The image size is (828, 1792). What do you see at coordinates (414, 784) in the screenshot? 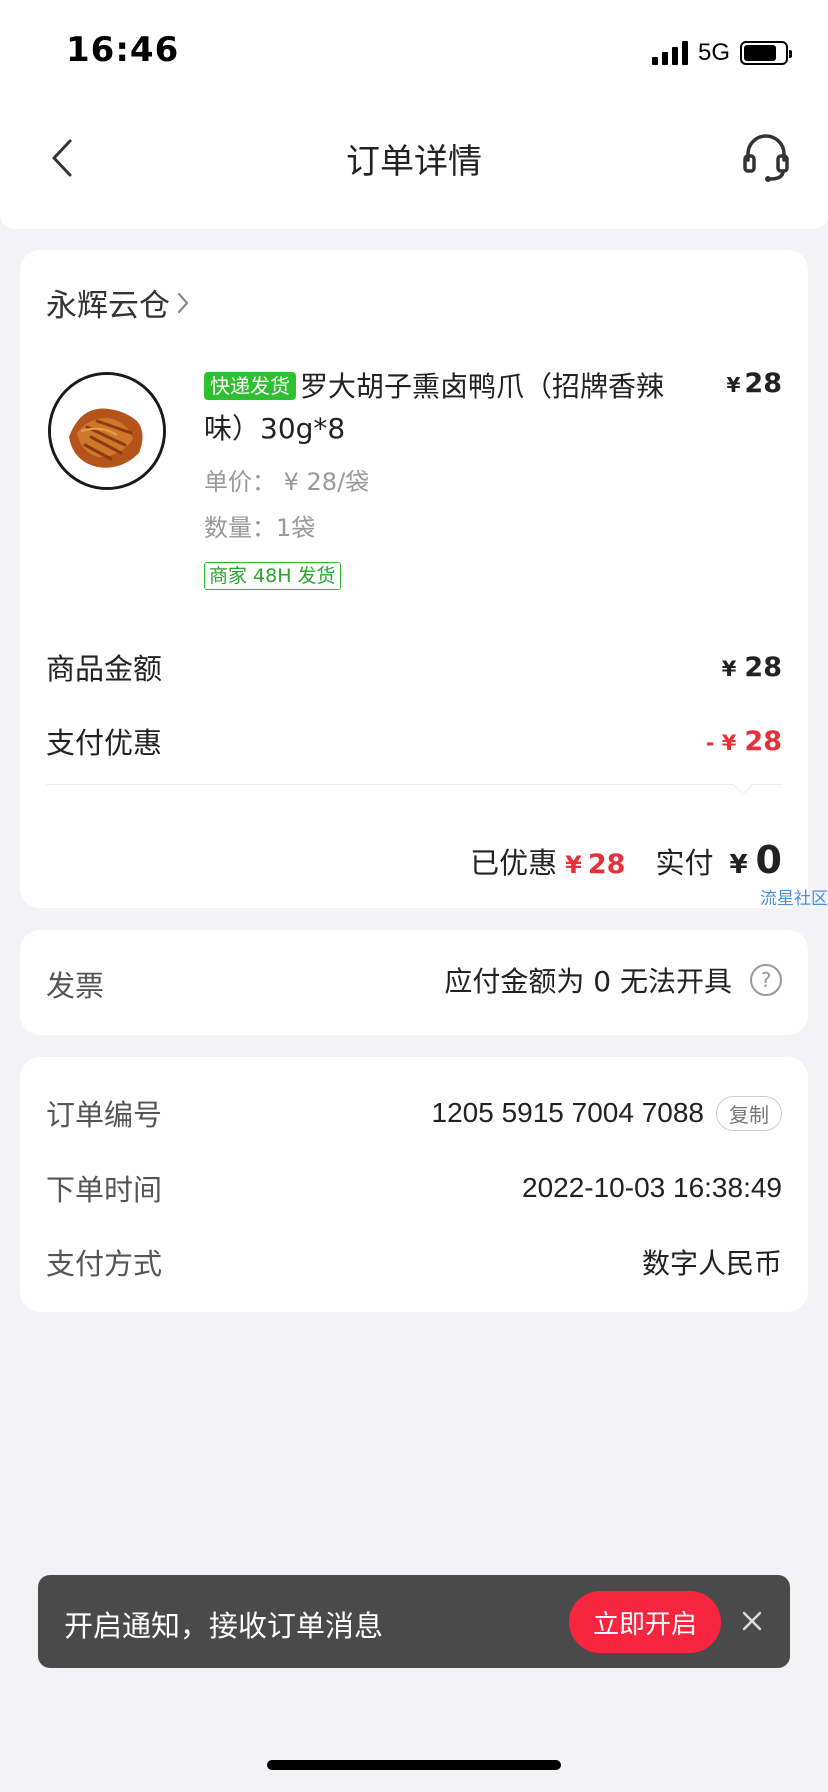
I see `summary-divider` at bounding box center [414, 784].